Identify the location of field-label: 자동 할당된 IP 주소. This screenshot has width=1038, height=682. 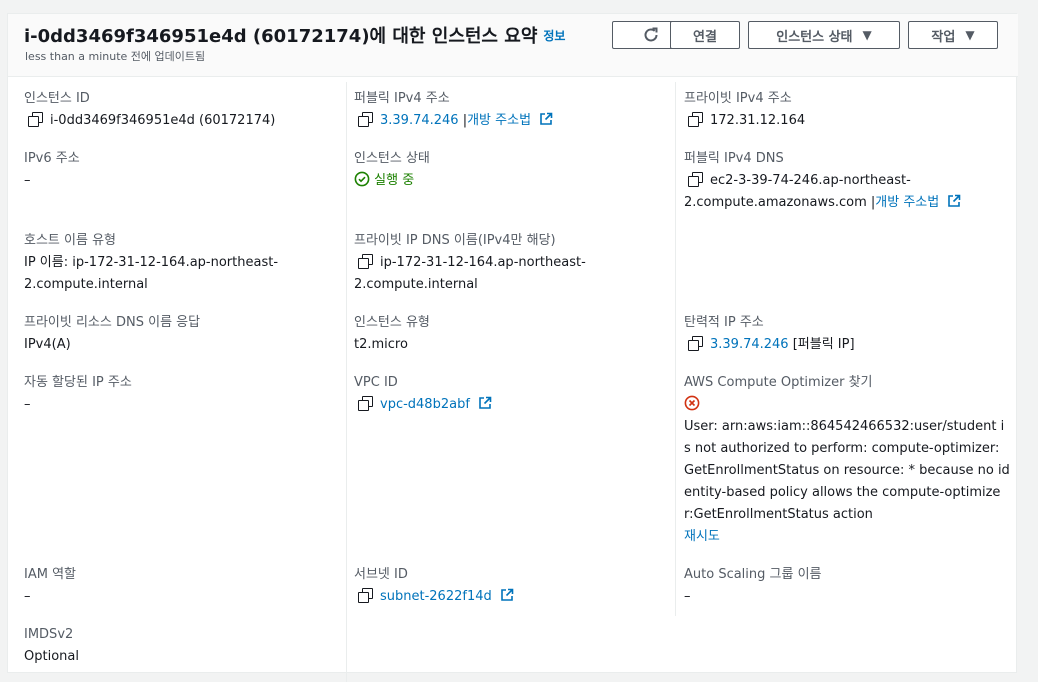
(78, 382).